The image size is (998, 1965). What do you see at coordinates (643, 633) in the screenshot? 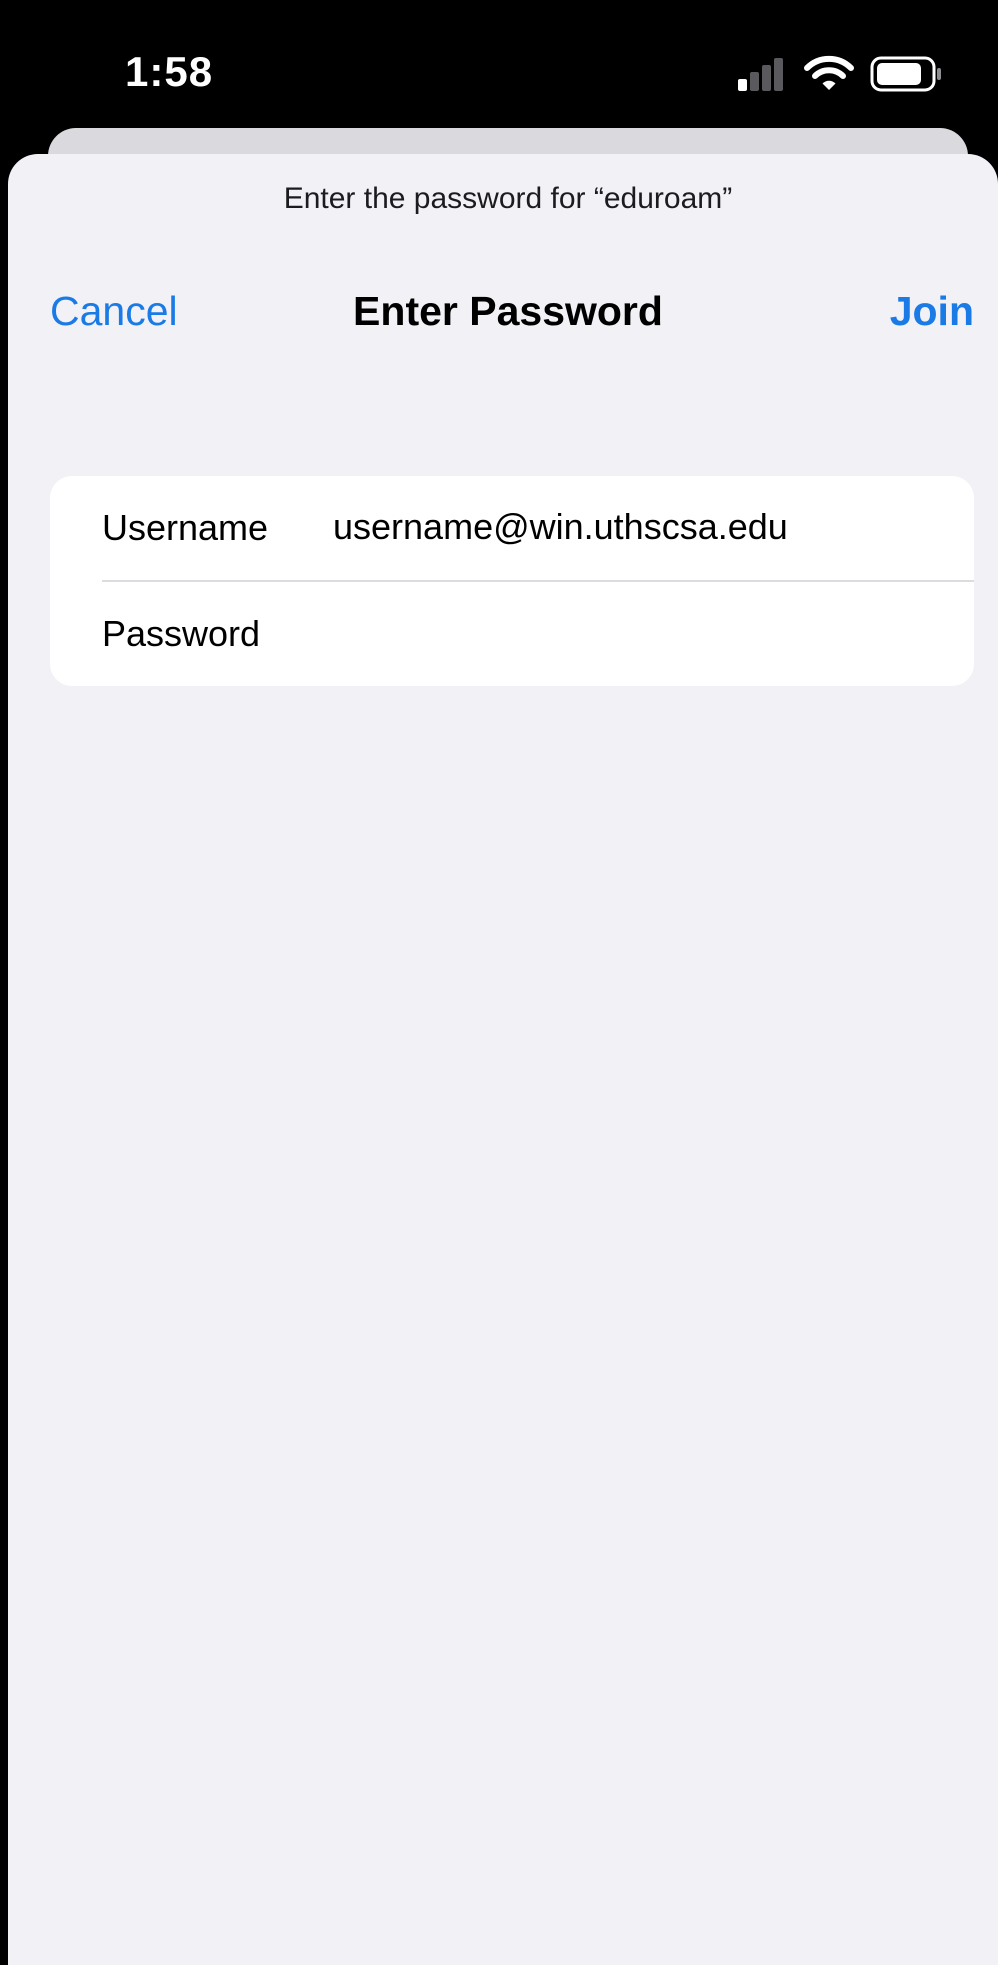
I see `password-field` at bounding box center [643, 633].